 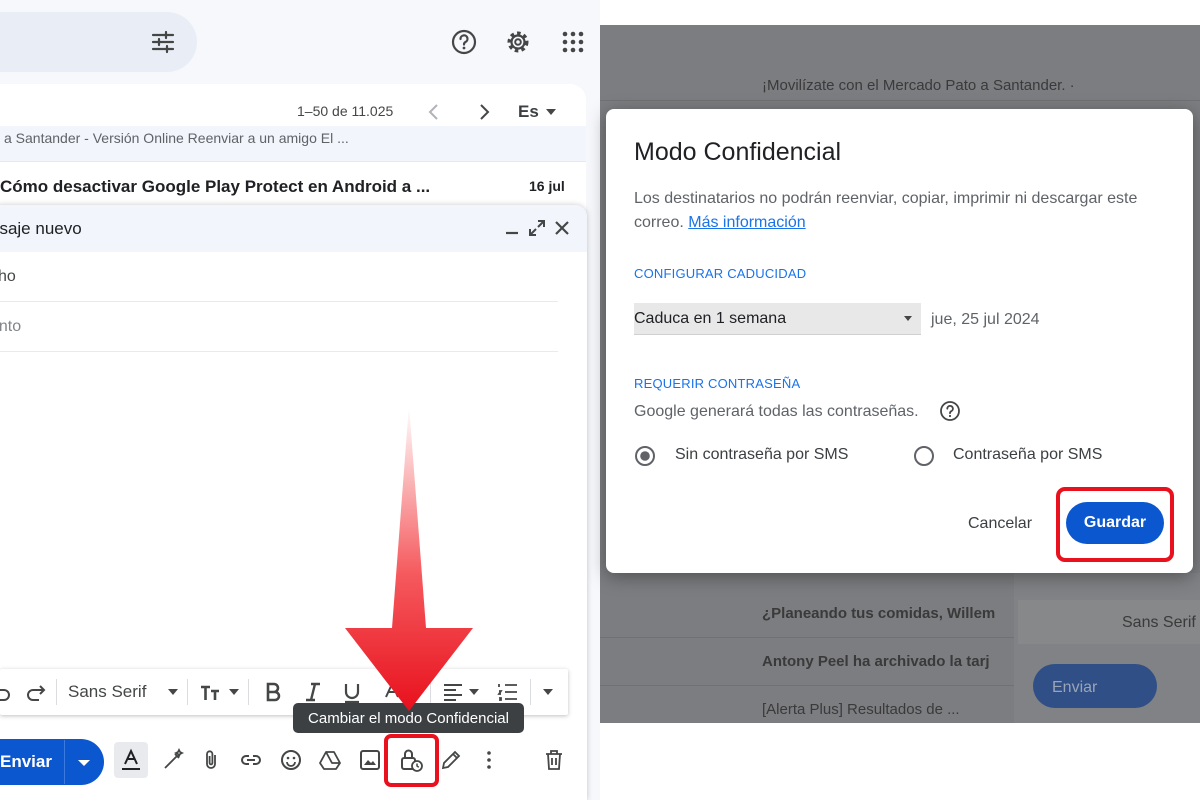 What do you see at coordinates (512, 228) in the screenshot?
I see `minimize-icon` at bounding box center [512, 228].